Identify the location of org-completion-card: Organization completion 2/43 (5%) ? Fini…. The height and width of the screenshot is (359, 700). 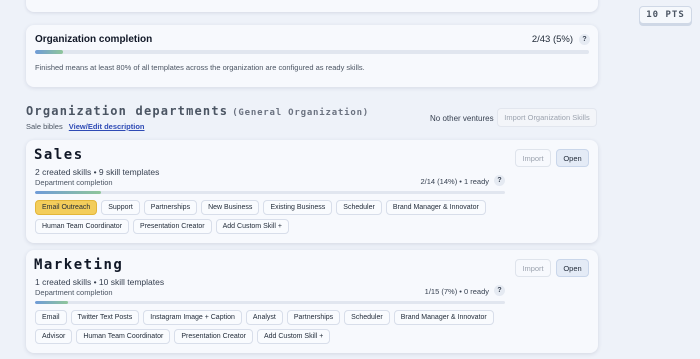
(312, 56).